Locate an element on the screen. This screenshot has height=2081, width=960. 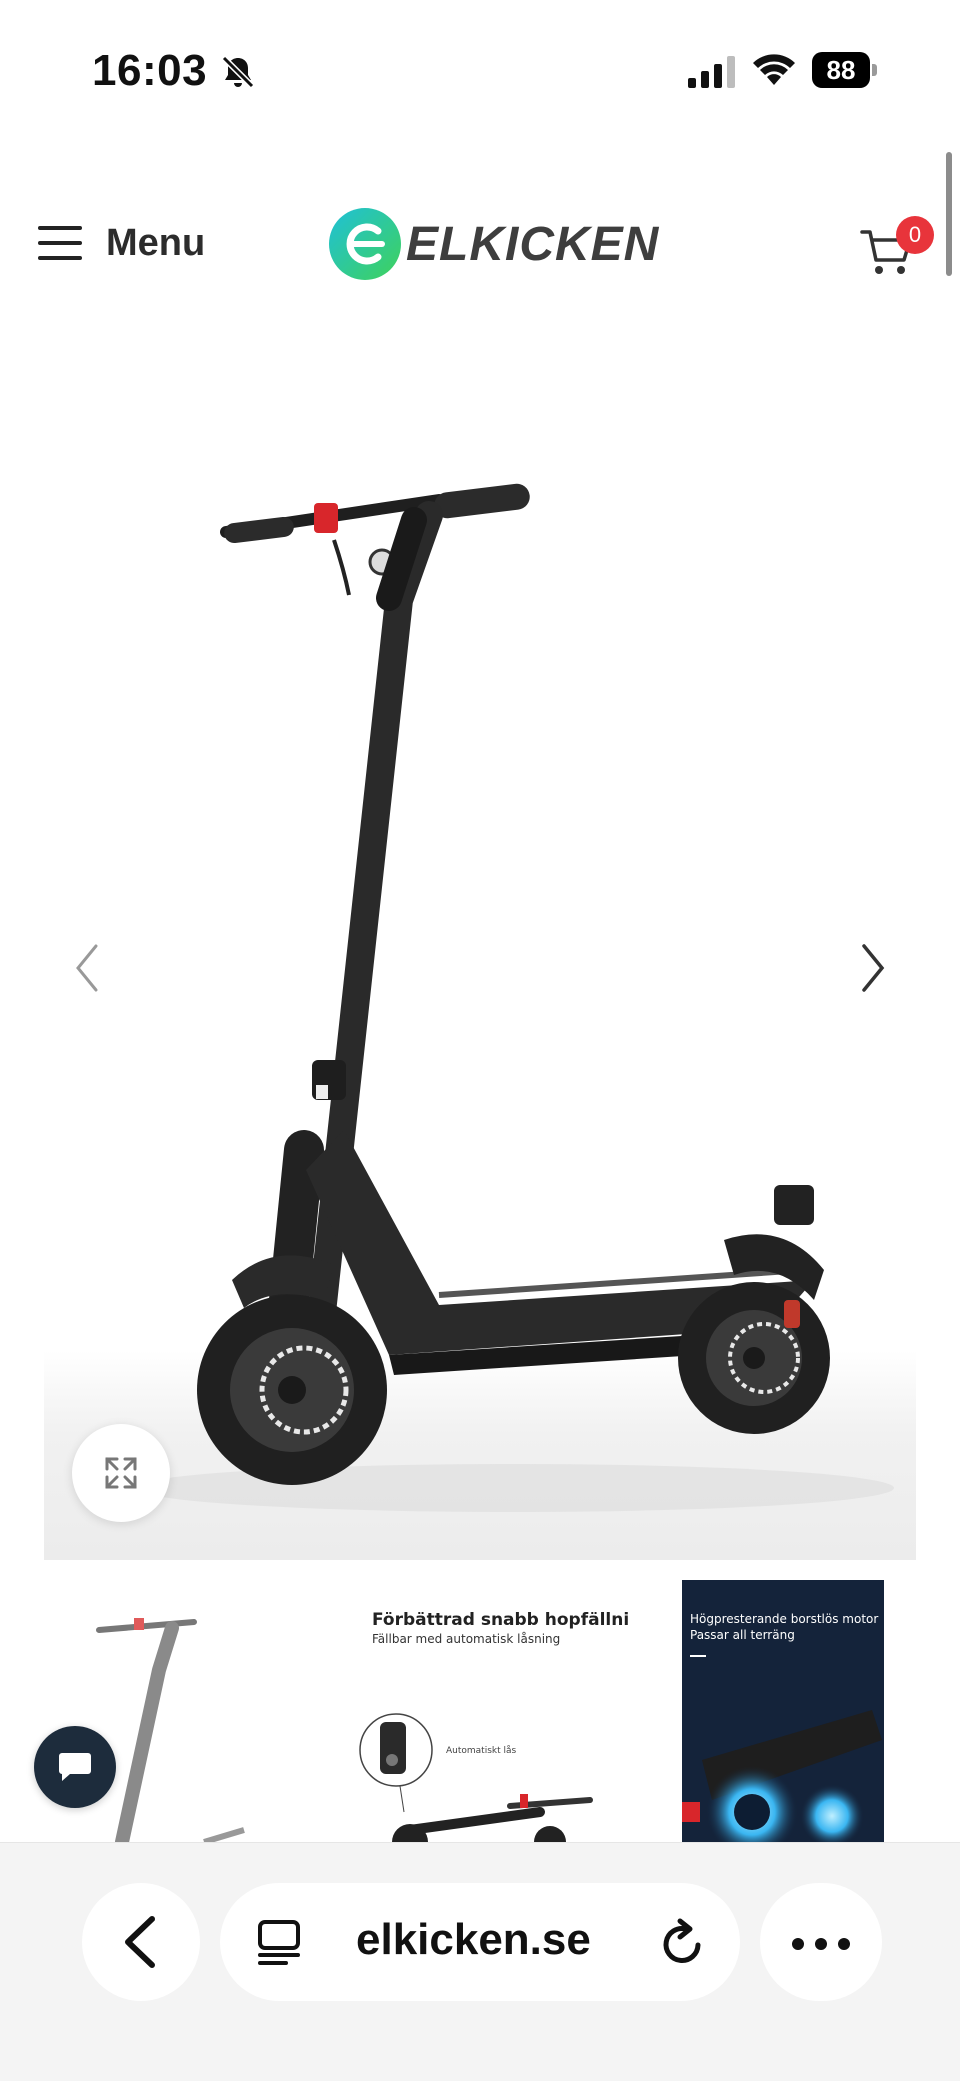
back-chevron-icon is located at coordinates (140, 1942).